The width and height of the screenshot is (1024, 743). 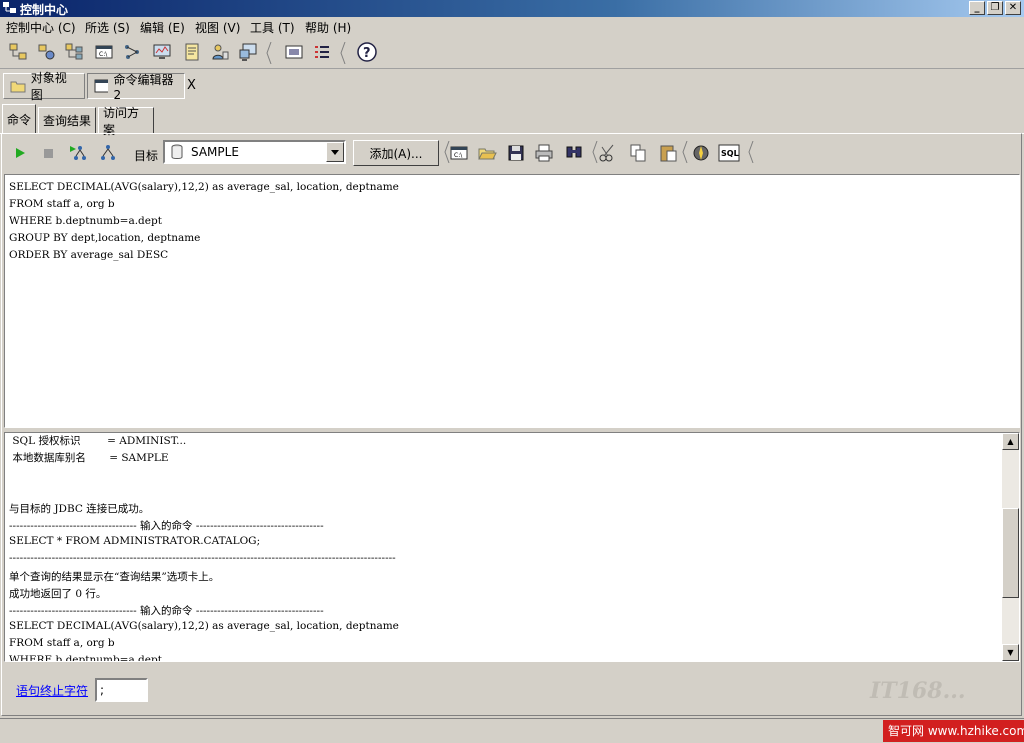 What do you see at coordinates (192, 52) in the screenshot?
I see `journal-icon` at bounding box center [192, 52].